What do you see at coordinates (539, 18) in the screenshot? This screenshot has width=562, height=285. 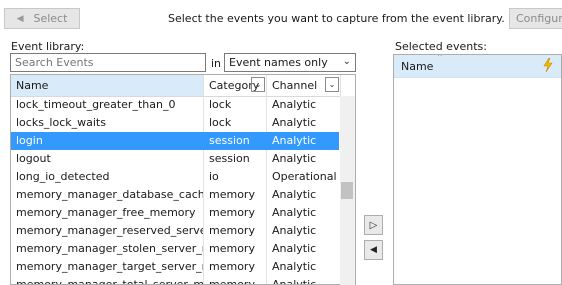 I see `configure-button-label: Configure` at bounding box center [539, 18].